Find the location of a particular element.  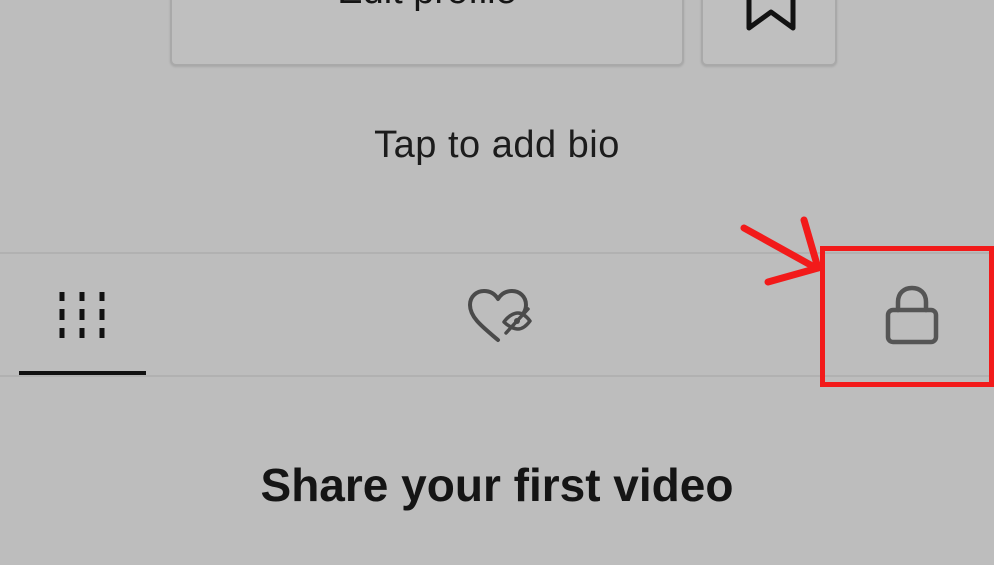

grid-icon is located at coordinates (82, 315).